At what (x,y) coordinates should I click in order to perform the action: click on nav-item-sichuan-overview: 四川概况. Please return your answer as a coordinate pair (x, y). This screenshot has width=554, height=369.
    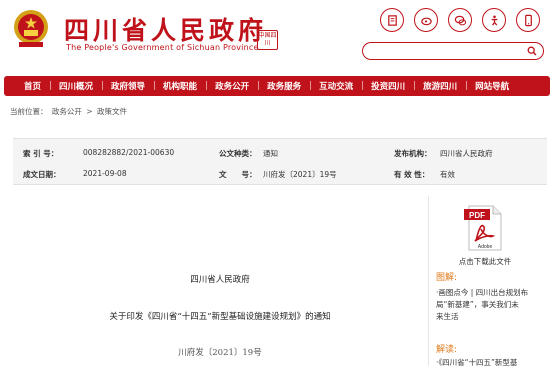
    Looking at the image, I should click on (76, 86).